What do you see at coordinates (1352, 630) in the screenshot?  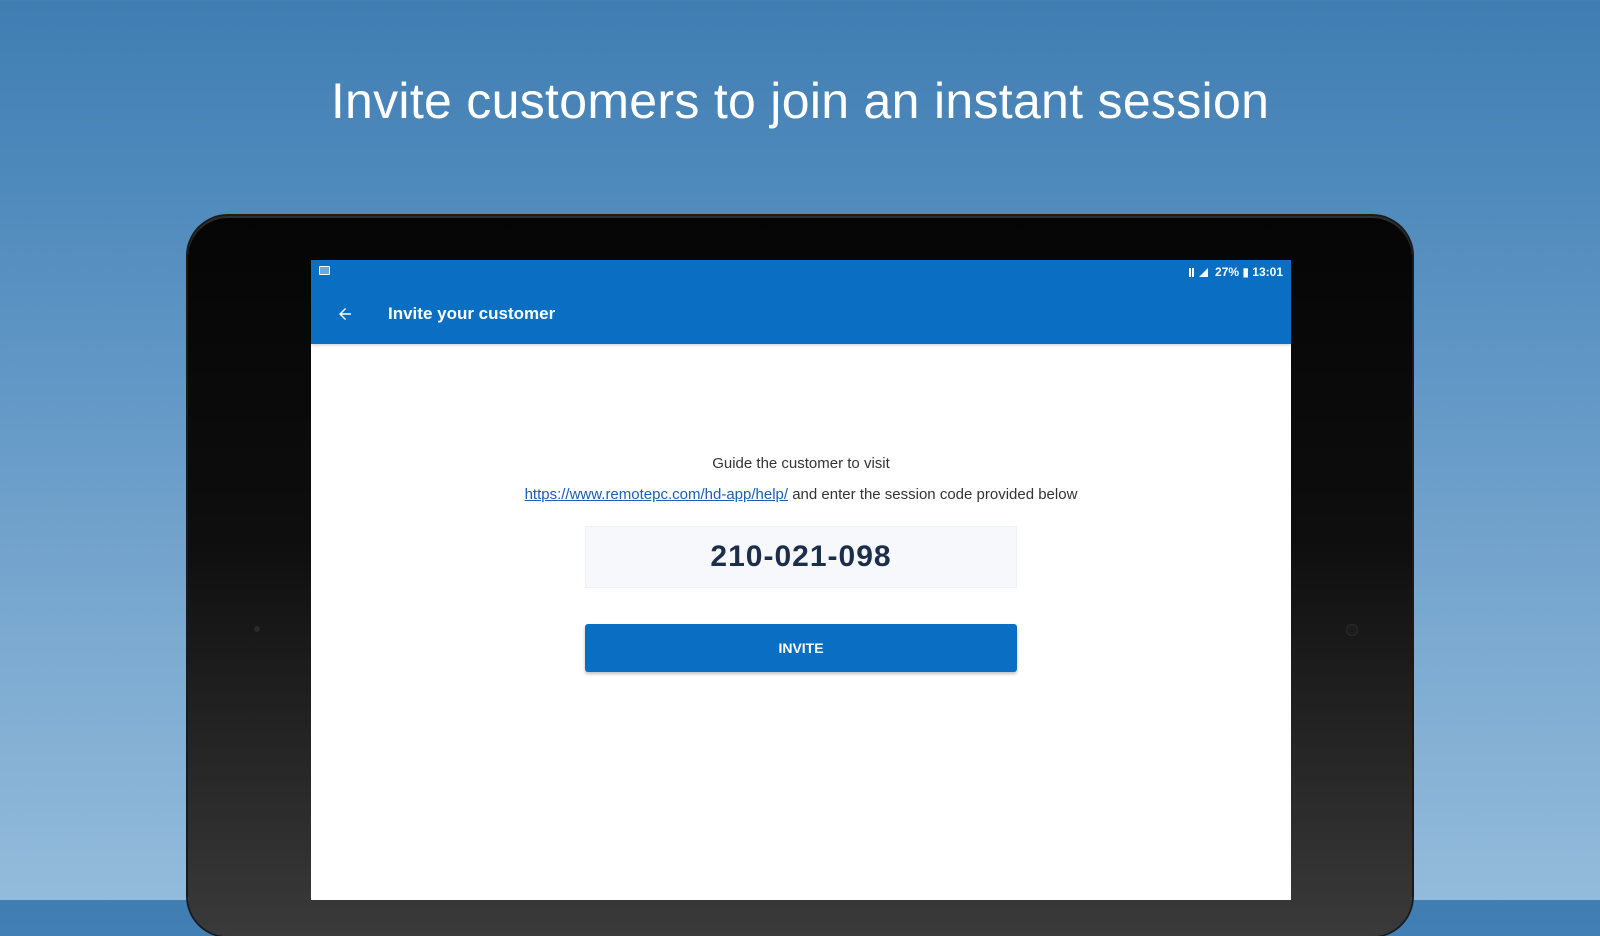 I see `tablet-camera` at bounding box center [1352, 630].